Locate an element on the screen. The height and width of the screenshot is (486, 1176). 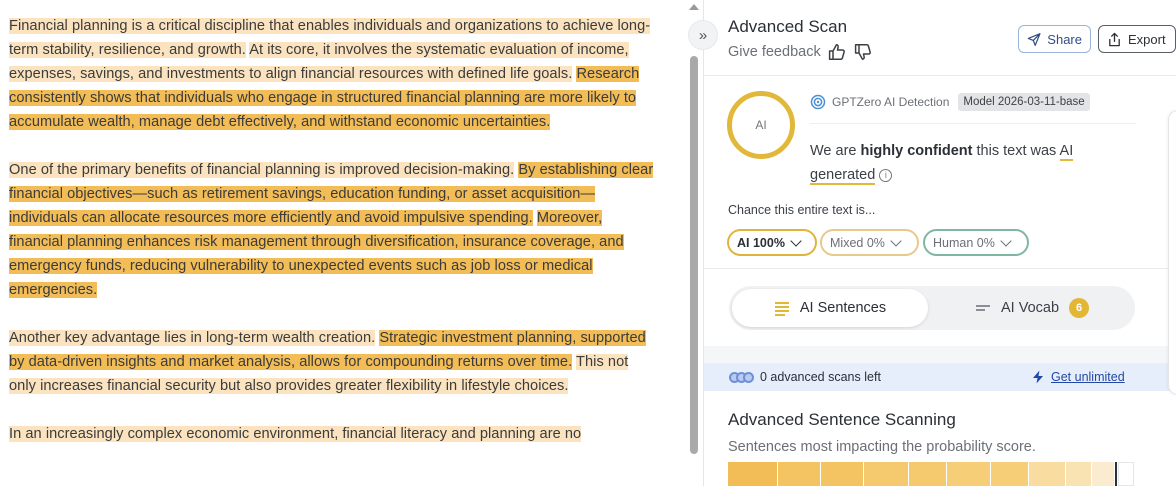
export-button: Export is located at coordinates (1137, 39).